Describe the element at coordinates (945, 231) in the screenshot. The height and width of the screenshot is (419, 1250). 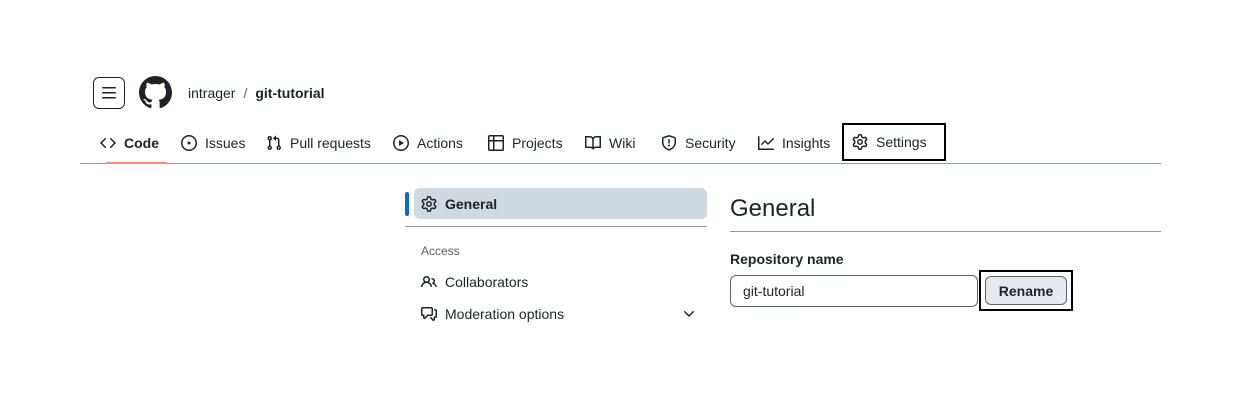
I see `page-title-divider` at that location.